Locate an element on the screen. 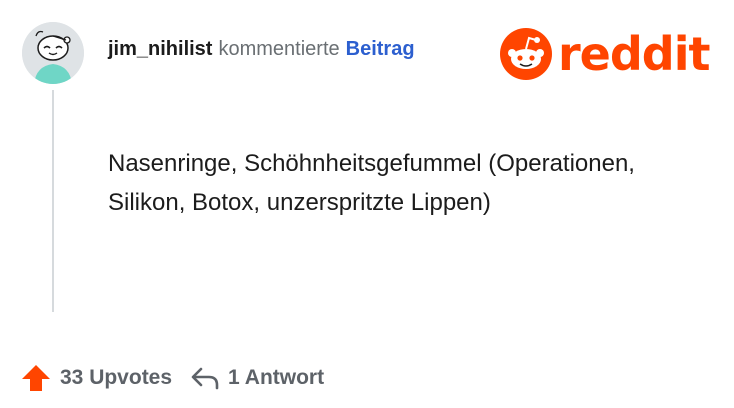  reddit-wordmark: reddit is located at coordinates (634, 54).